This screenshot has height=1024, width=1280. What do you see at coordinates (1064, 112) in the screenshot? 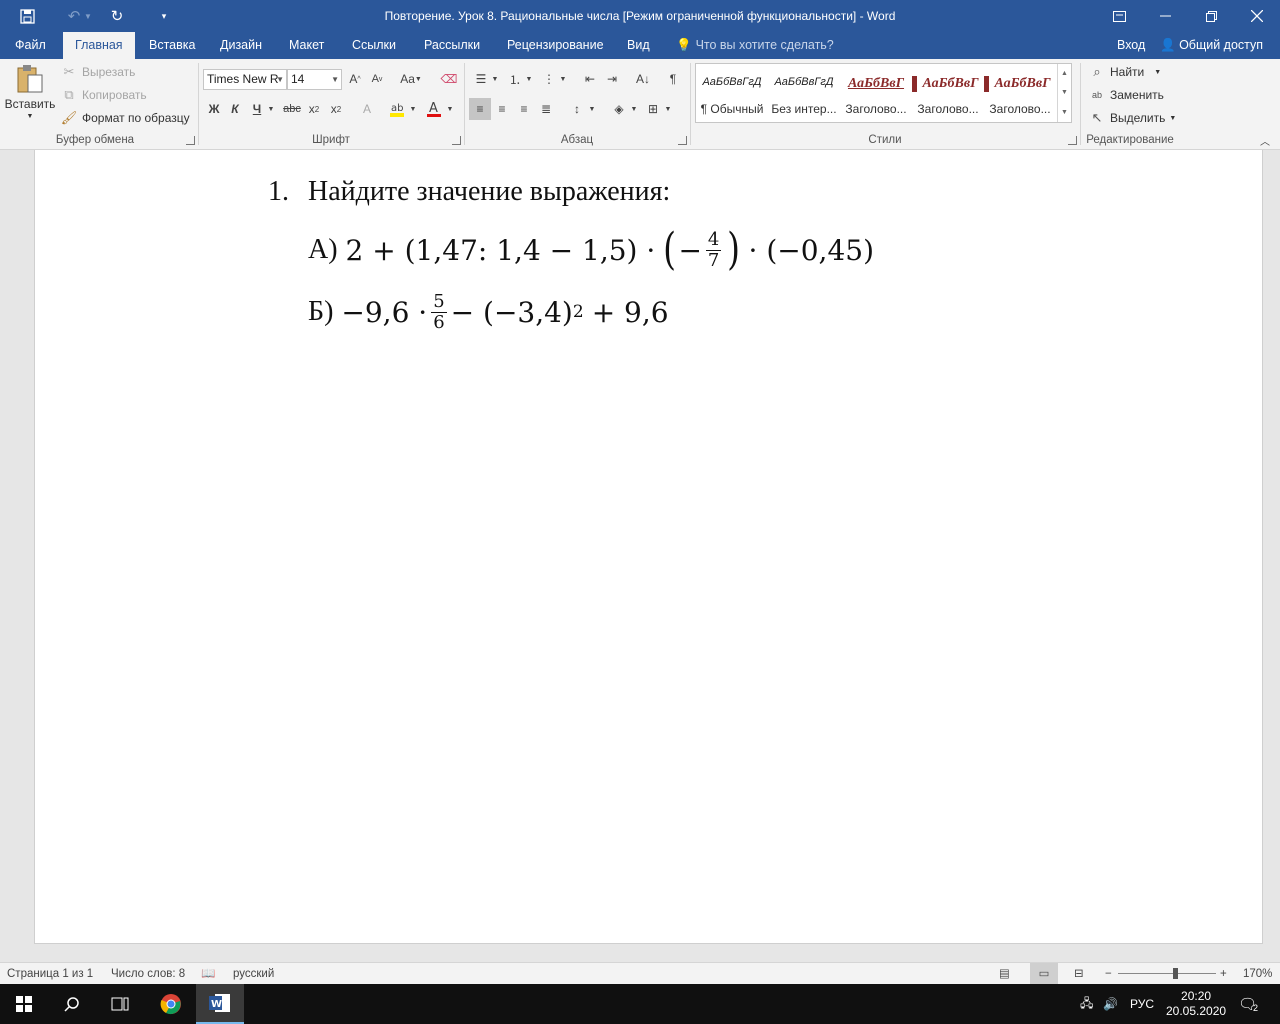
I see `more-styles-icon: ▼` at bounding box center [1064, 112].